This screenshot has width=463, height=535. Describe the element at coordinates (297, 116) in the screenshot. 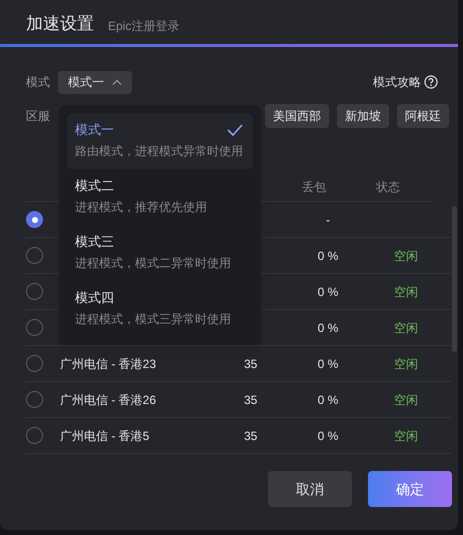

I see `region-chip: 美国西部` at that location.